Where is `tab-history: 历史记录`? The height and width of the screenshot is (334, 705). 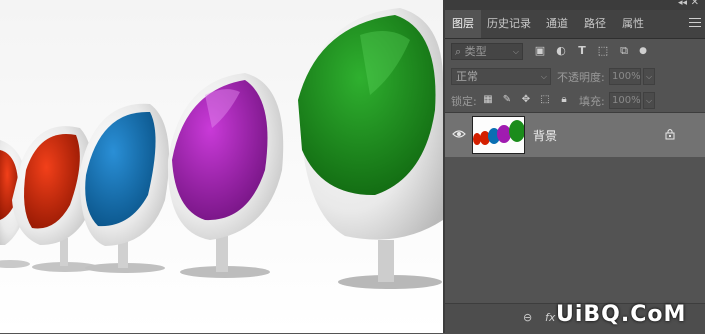
tab-history: 历史记录 is located at coordinates (509, 24).